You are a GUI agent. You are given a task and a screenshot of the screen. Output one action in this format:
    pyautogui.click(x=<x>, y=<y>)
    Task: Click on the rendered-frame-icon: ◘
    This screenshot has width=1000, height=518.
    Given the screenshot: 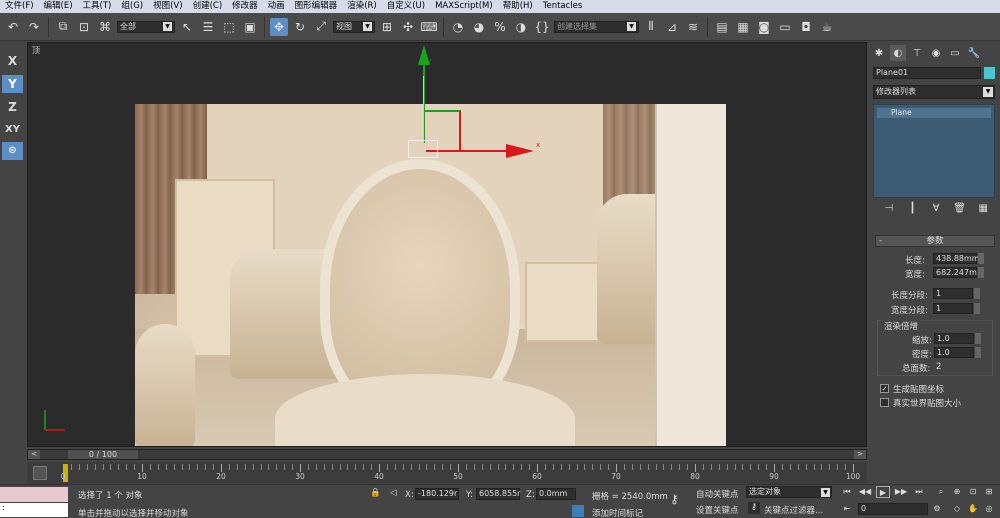 What is the action you would take?
    pyautogui.click(x=806, y=27)
    